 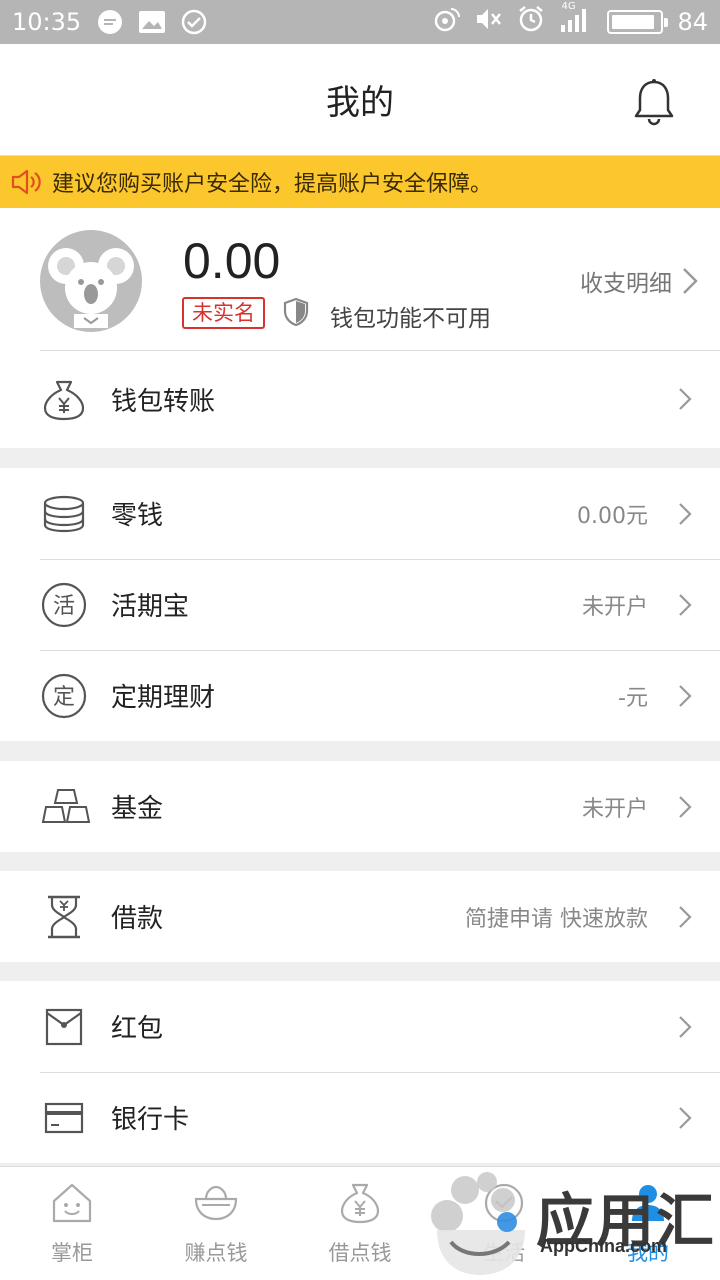 What do you see at coordinates (654, 102) in the screenshot?
I see `bell-icon` at bounding box center [654, 102].